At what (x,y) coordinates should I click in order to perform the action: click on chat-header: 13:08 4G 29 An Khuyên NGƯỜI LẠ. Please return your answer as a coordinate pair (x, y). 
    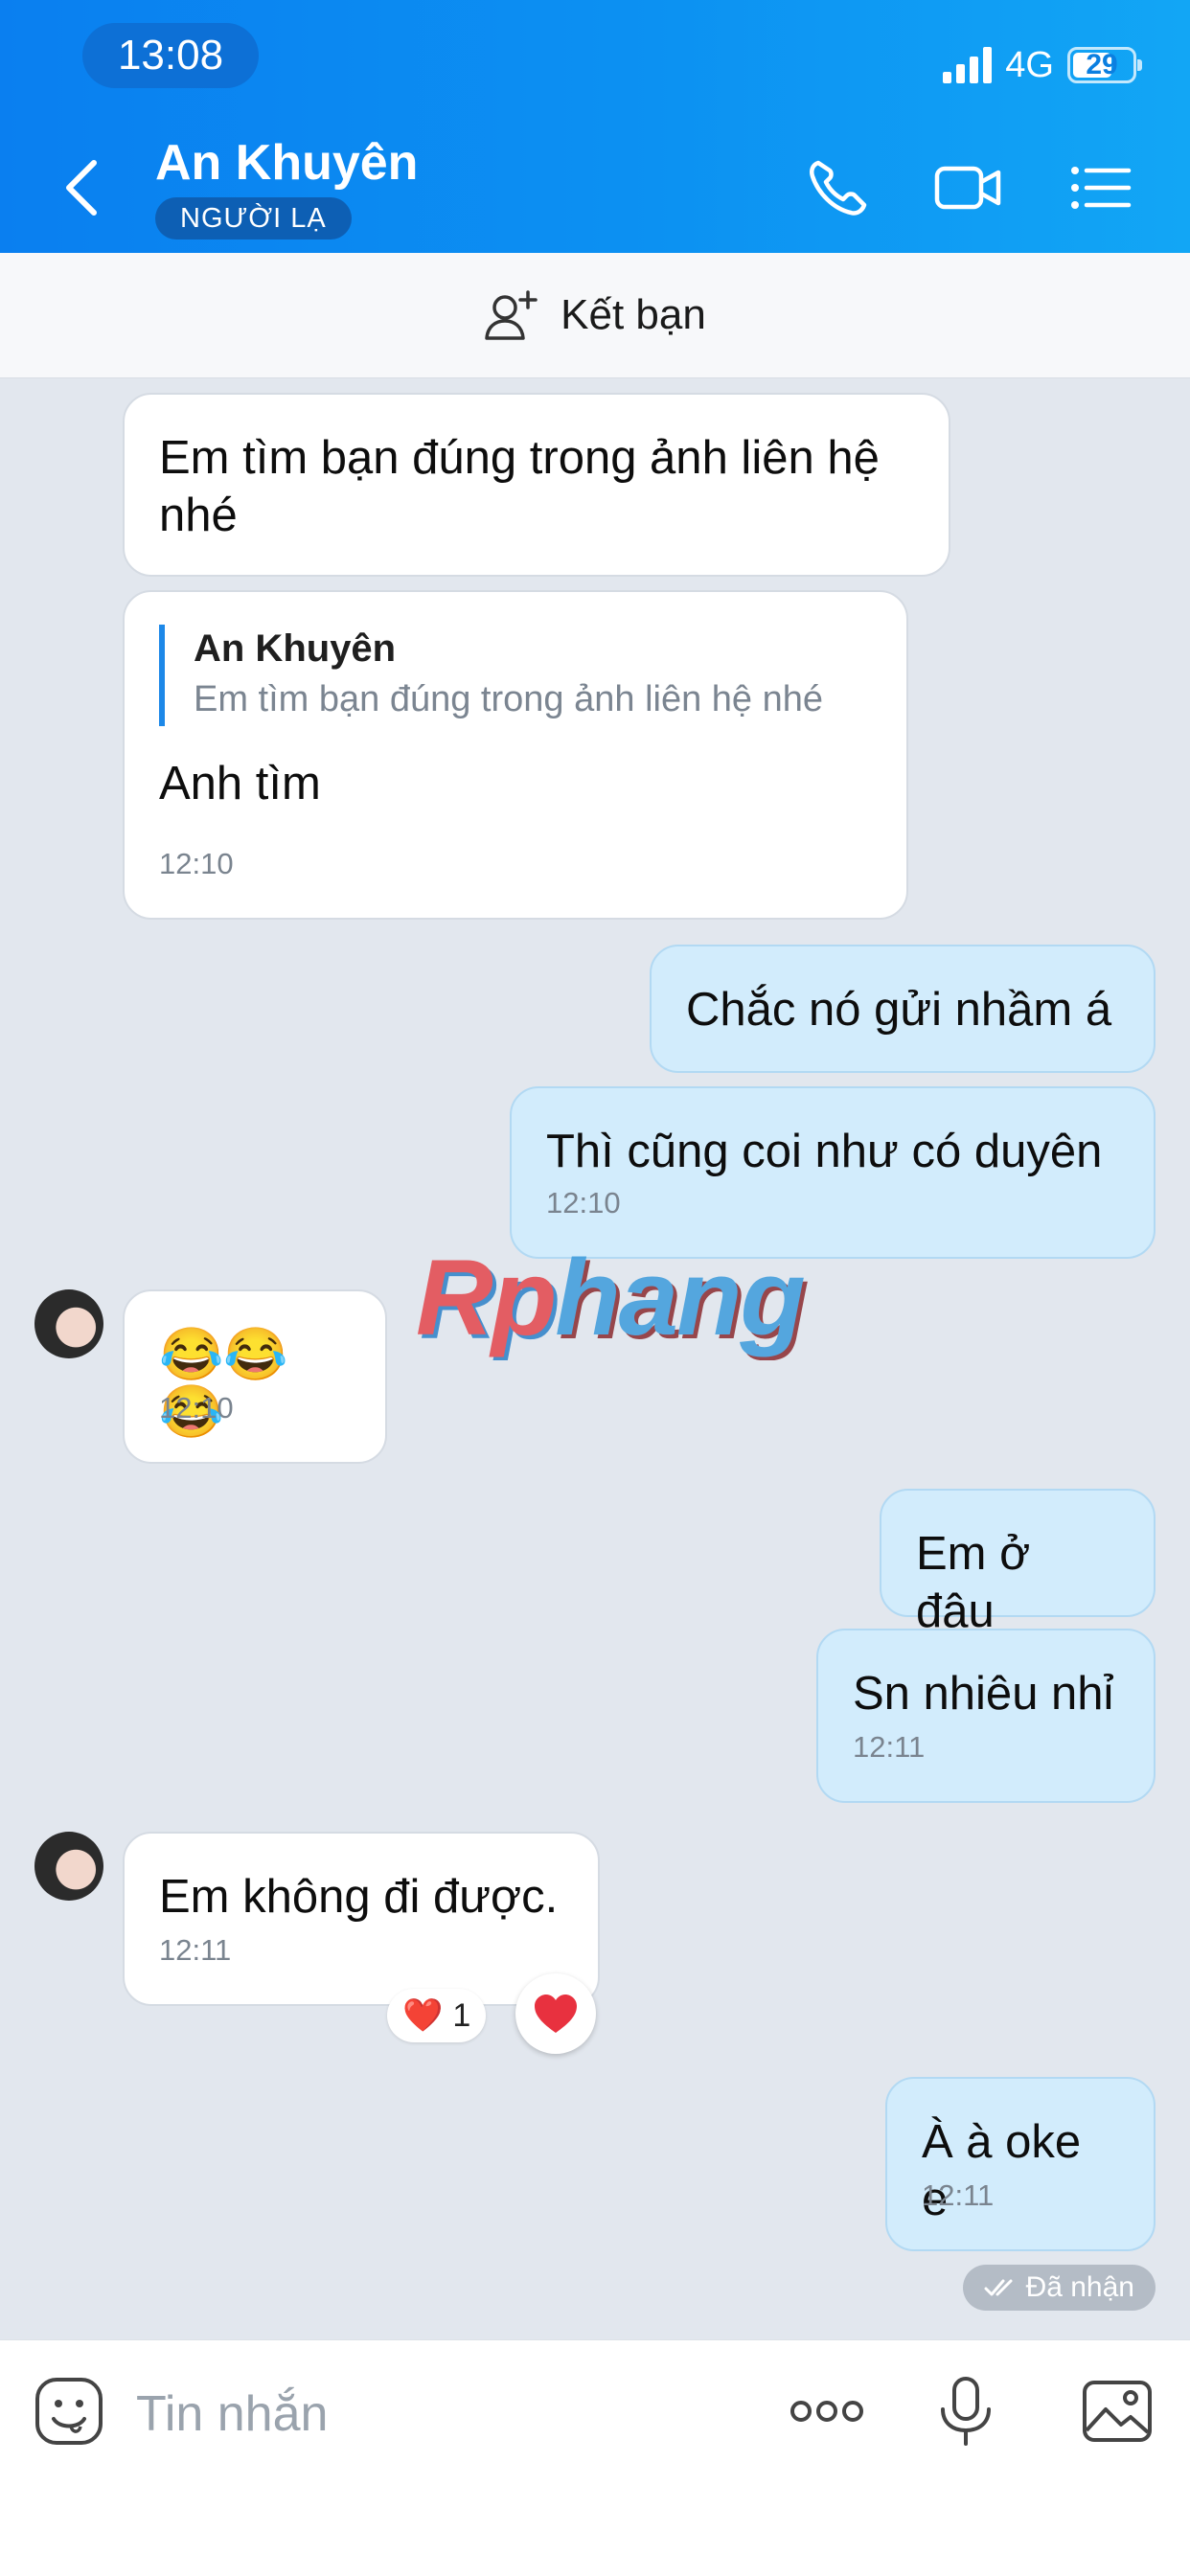
    Looking at the image, I should click on (595, 126).